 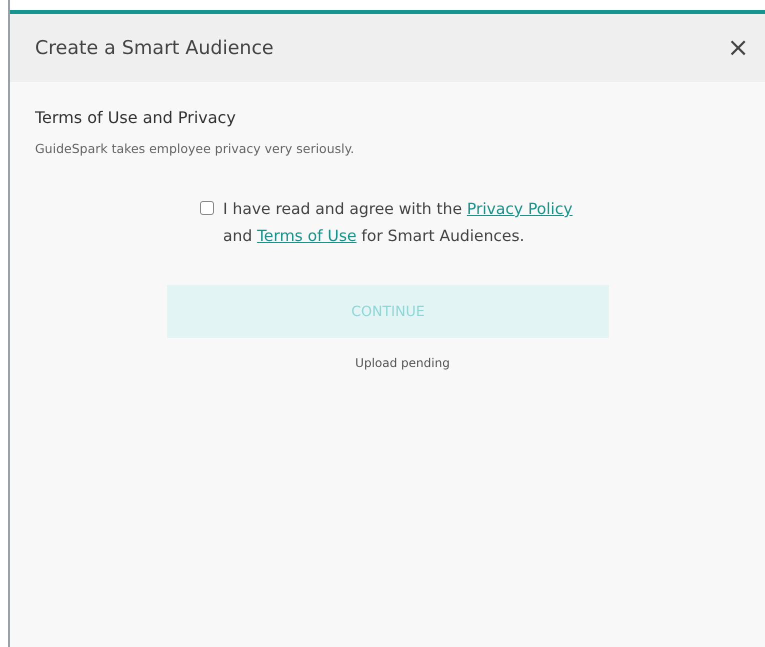 What do you see at coordinates (154, 48) in the screenshot?
I see `dialog-title: Create a Smart Audience` at bounding box center [154, 48].